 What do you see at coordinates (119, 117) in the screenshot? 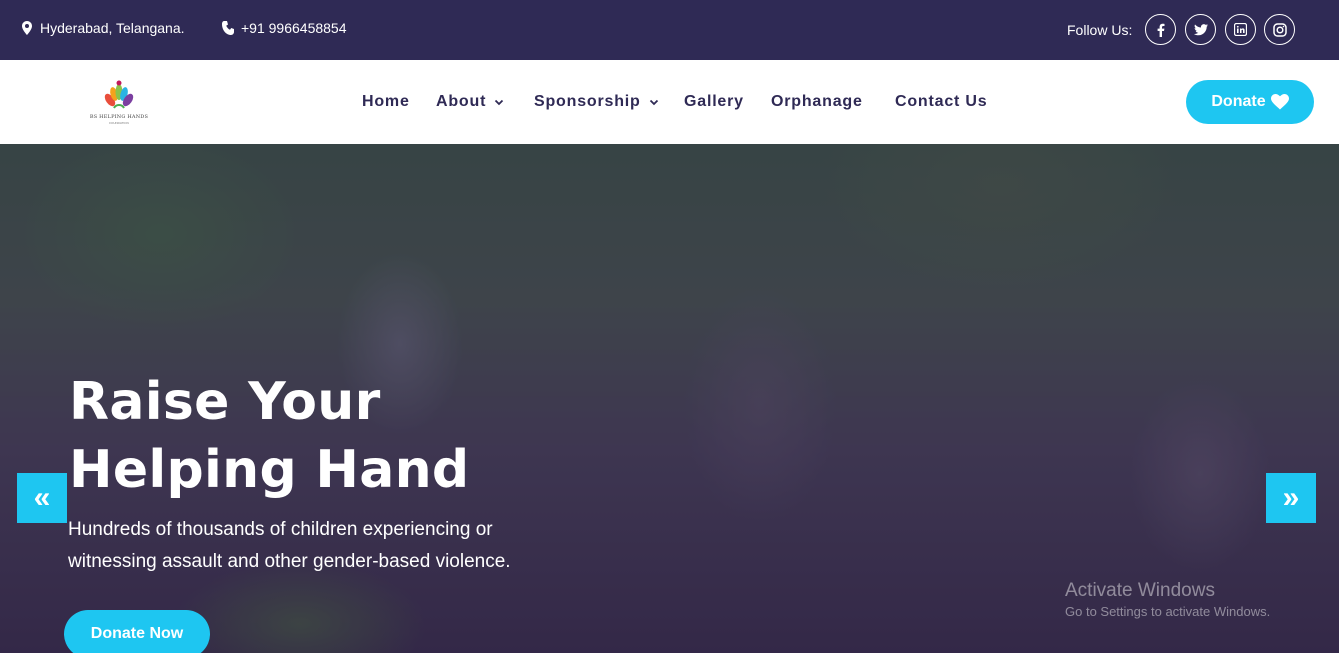
I see `logo-name: BS HELPING HANDS` at bounding box center [119, 117].